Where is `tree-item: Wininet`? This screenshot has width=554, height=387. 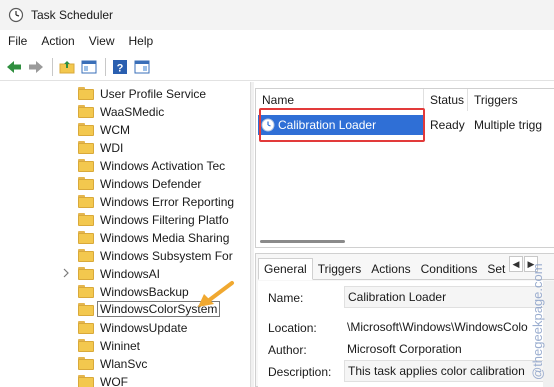 tree-item: Wininet is located at coordinates (125, 346).